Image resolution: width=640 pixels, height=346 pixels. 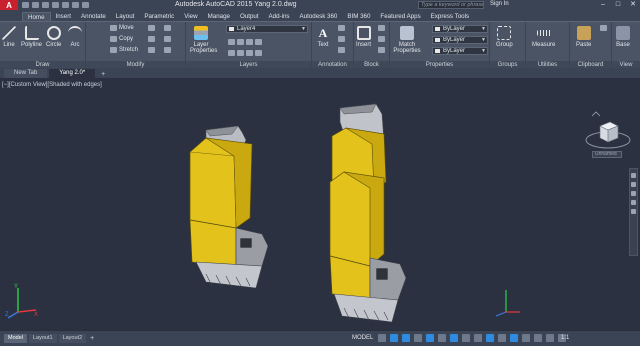 I want to click on scale-button, so click(x=151, y=50).